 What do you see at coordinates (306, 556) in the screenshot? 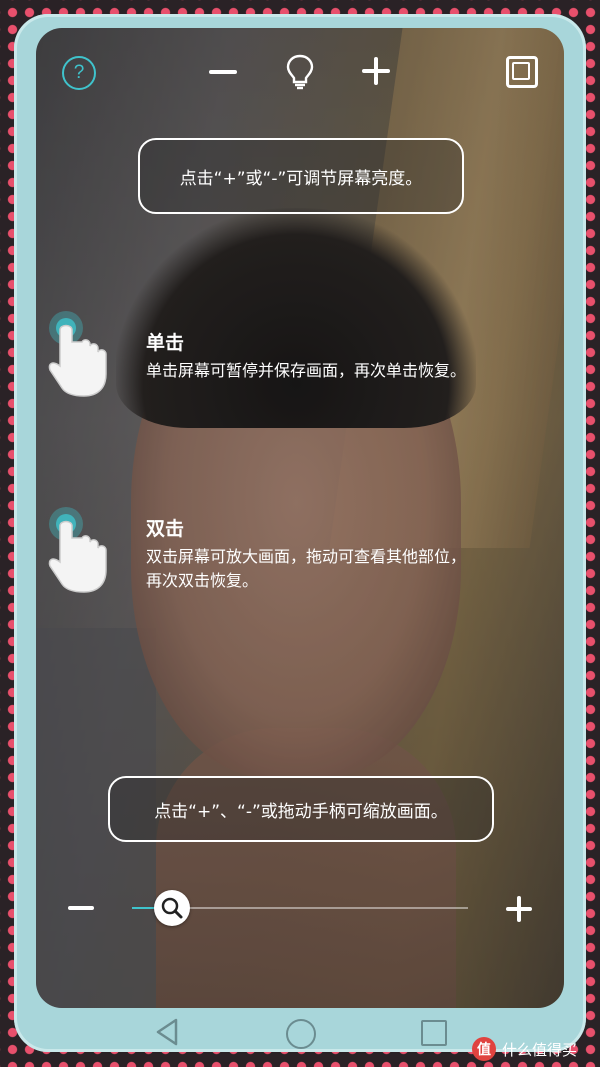
I see `double-tap-text-line1: 双击屏幕可放大画面，拖动可查看其他部位，` at bounding box center [306, 556].